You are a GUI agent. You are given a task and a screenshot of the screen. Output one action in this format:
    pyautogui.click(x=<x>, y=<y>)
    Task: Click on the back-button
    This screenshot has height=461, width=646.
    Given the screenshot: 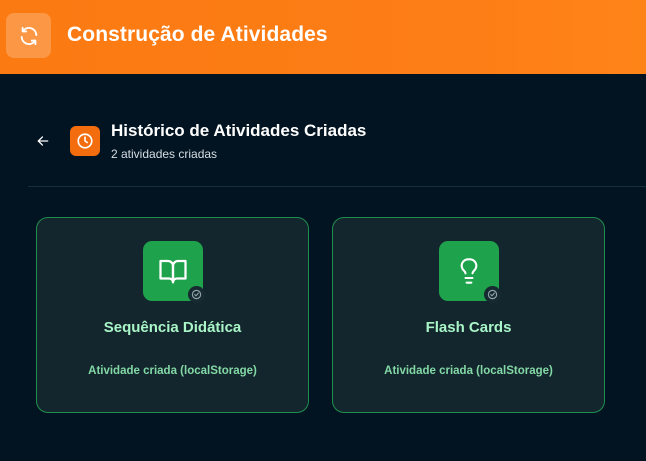 What is the action you would take?
    pyautogui.click(x=43, y=141)
    